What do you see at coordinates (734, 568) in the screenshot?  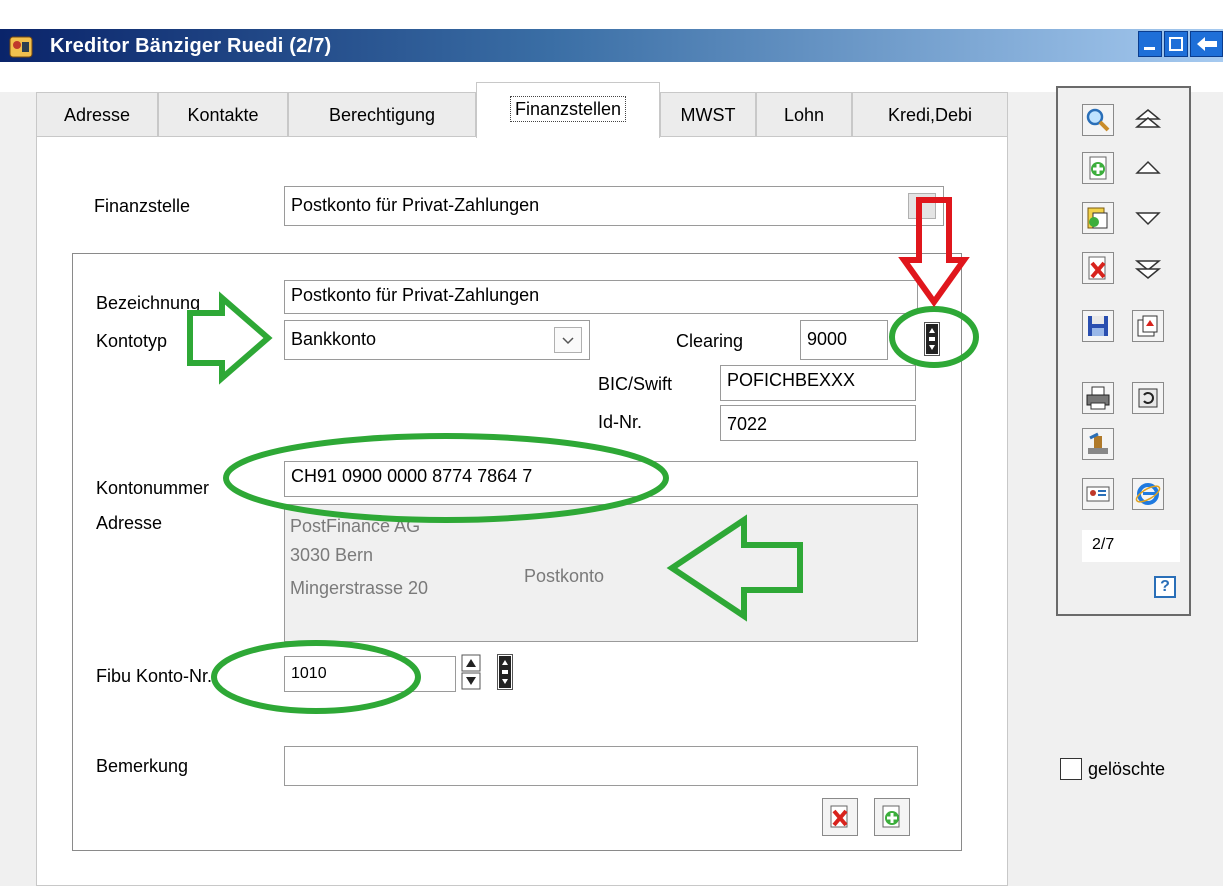 I see `annotation-arrow-adresse` at bounding box center [734, 568].